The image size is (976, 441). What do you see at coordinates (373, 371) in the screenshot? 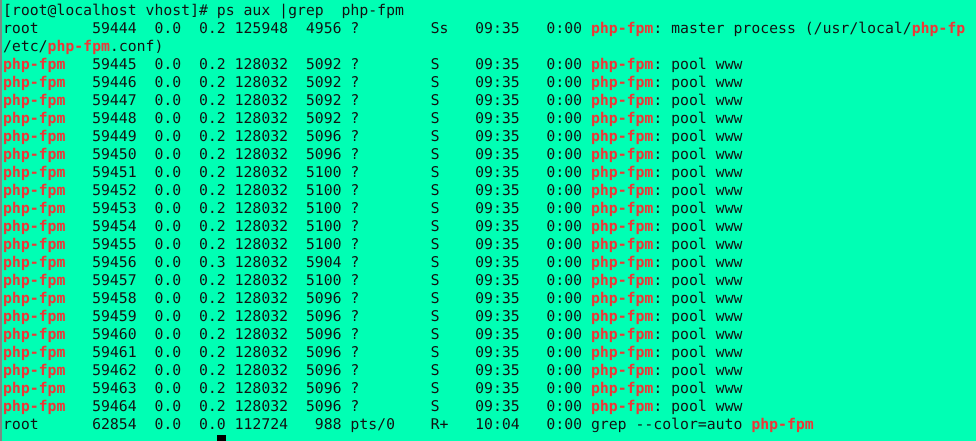
I see `terminal-line: php-fpm 59462 0.0 0.2 128032 5096 ? S 09:35 0:00 php-fpm: pool www` at bounding box center [373, 371].